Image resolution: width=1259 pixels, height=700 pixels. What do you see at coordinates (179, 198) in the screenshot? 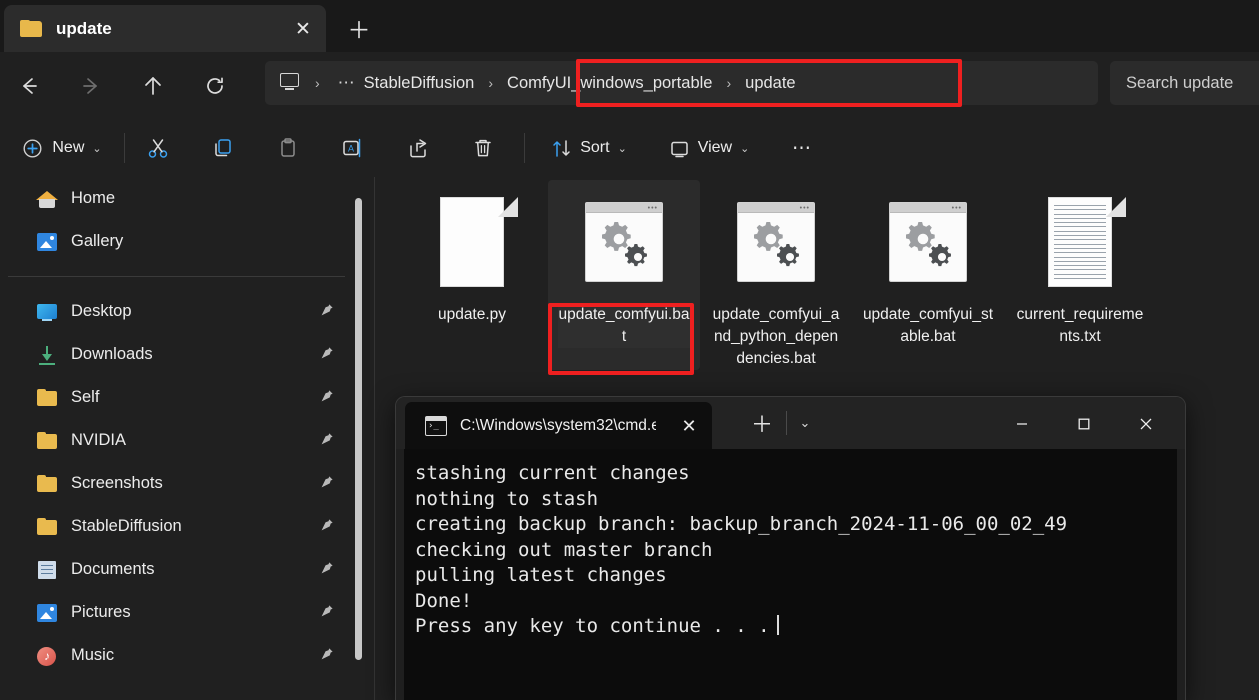
I see `sidebar-item-home: Home` at bounding box center [179, 198].